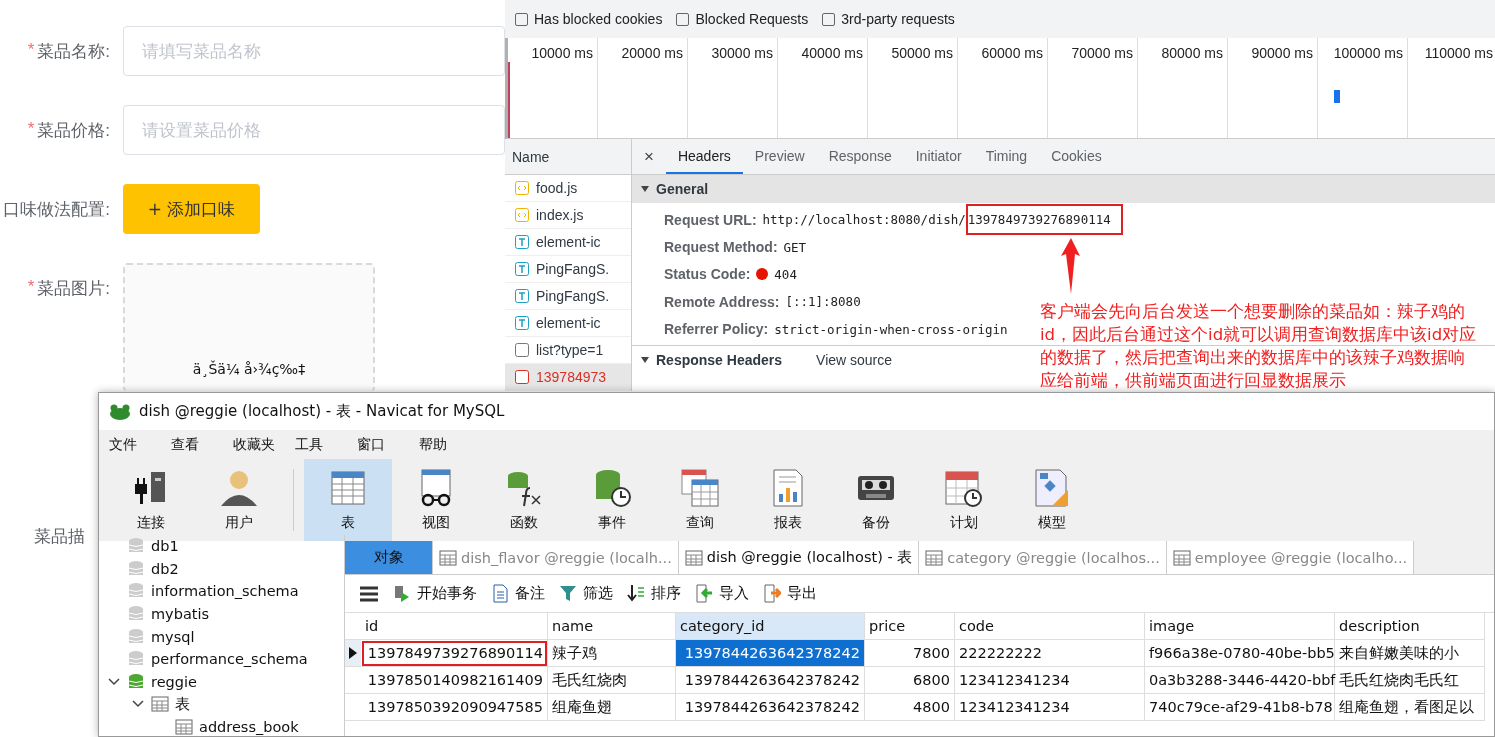  What do you see at coordinates (1052, 500) in the screenshot?
I see `toolbar-button: 模型` at bounding box center [1052, 500].